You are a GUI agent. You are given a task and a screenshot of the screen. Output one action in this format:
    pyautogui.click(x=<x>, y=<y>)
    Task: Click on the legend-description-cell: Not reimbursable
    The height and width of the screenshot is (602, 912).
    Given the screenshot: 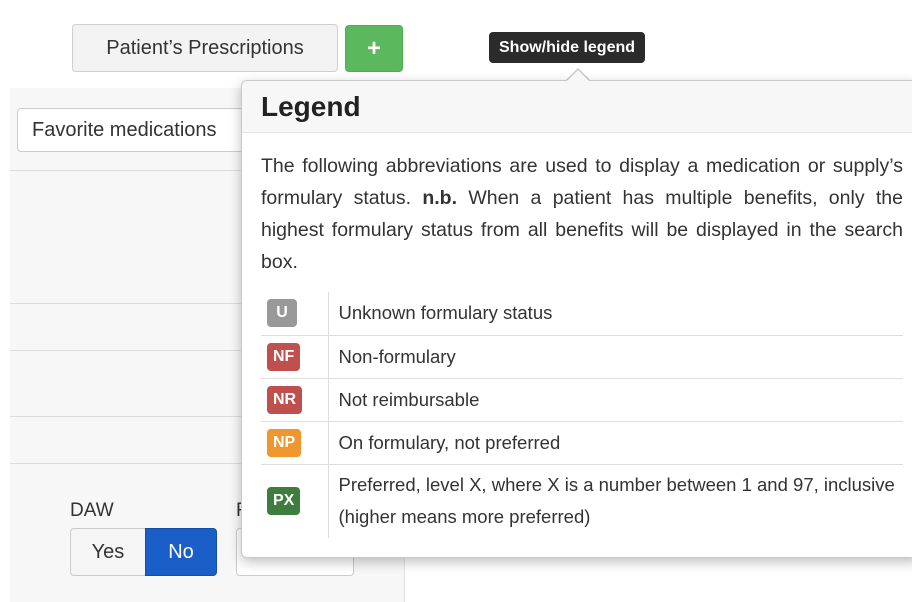 What is the action you would take?
    pyautogui.click(x=615, y=399)
    